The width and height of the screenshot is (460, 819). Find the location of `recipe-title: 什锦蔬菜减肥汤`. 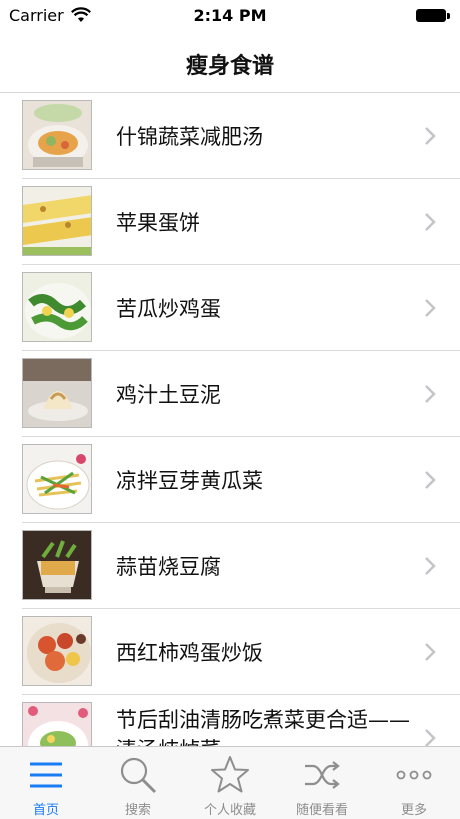

recipe-title: 什锦蔬菜减肥汤 is located at coordinates (189, 137).